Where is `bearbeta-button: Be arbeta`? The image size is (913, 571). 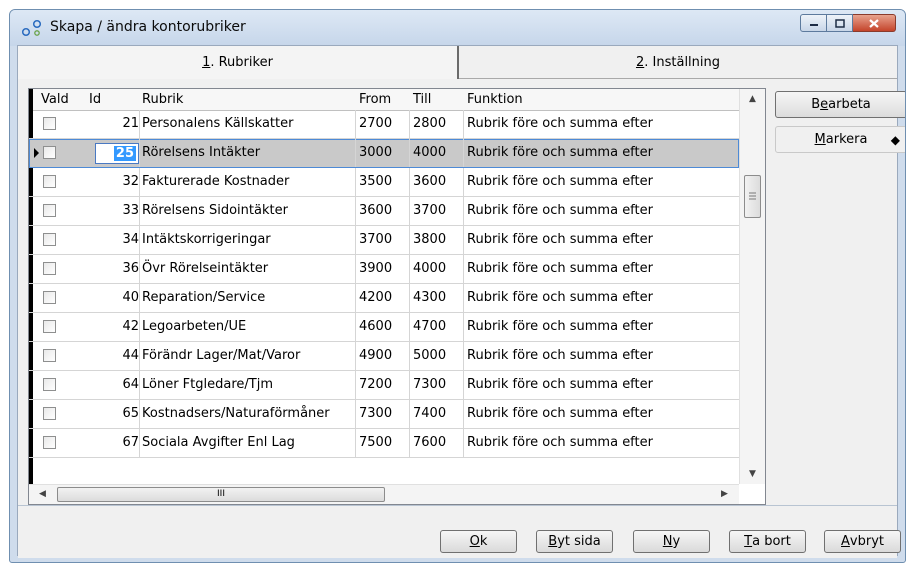 bearbeta-button: Be arbeta is located at coordinates (840, 104).